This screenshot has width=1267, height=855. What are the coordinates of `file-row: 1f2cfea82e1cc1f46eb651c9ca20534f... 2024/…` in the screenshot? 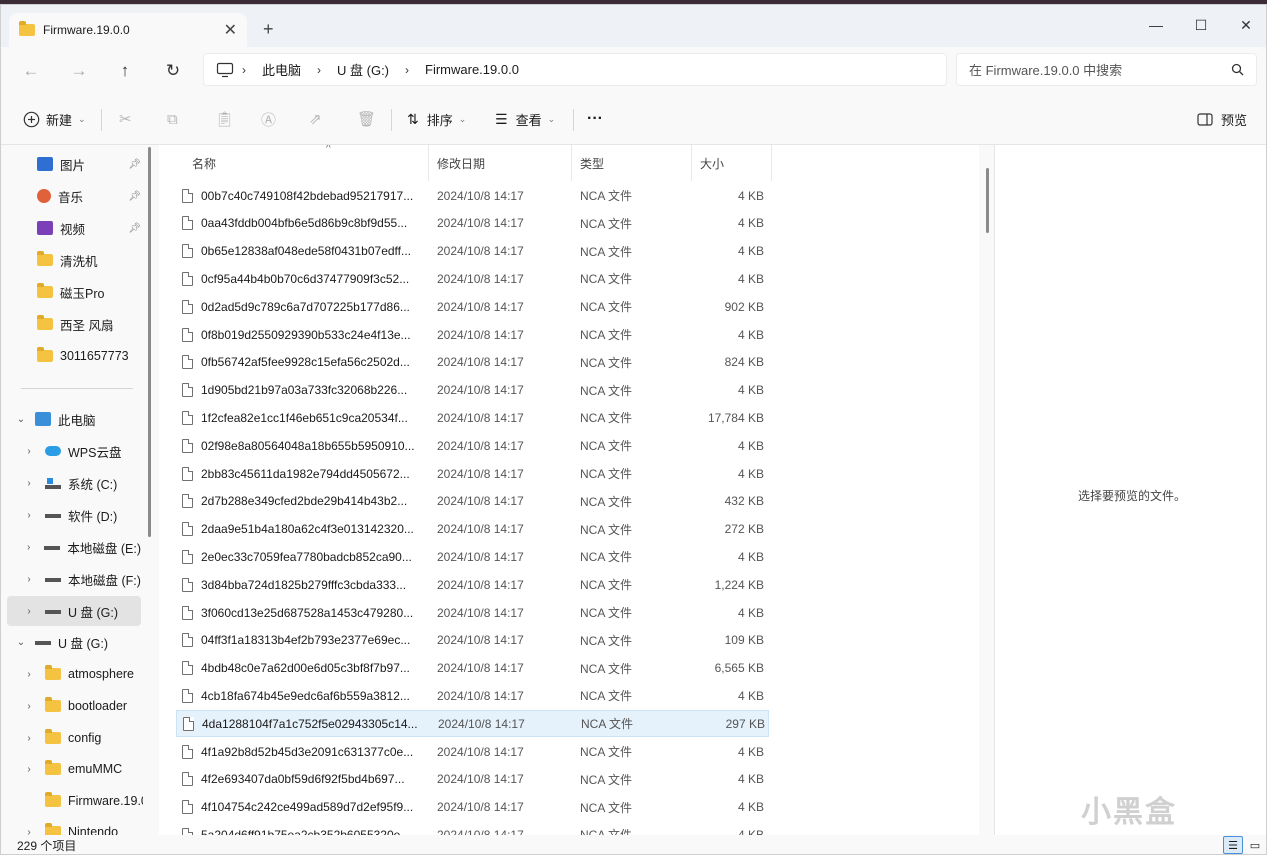 It's located at (472, 417).